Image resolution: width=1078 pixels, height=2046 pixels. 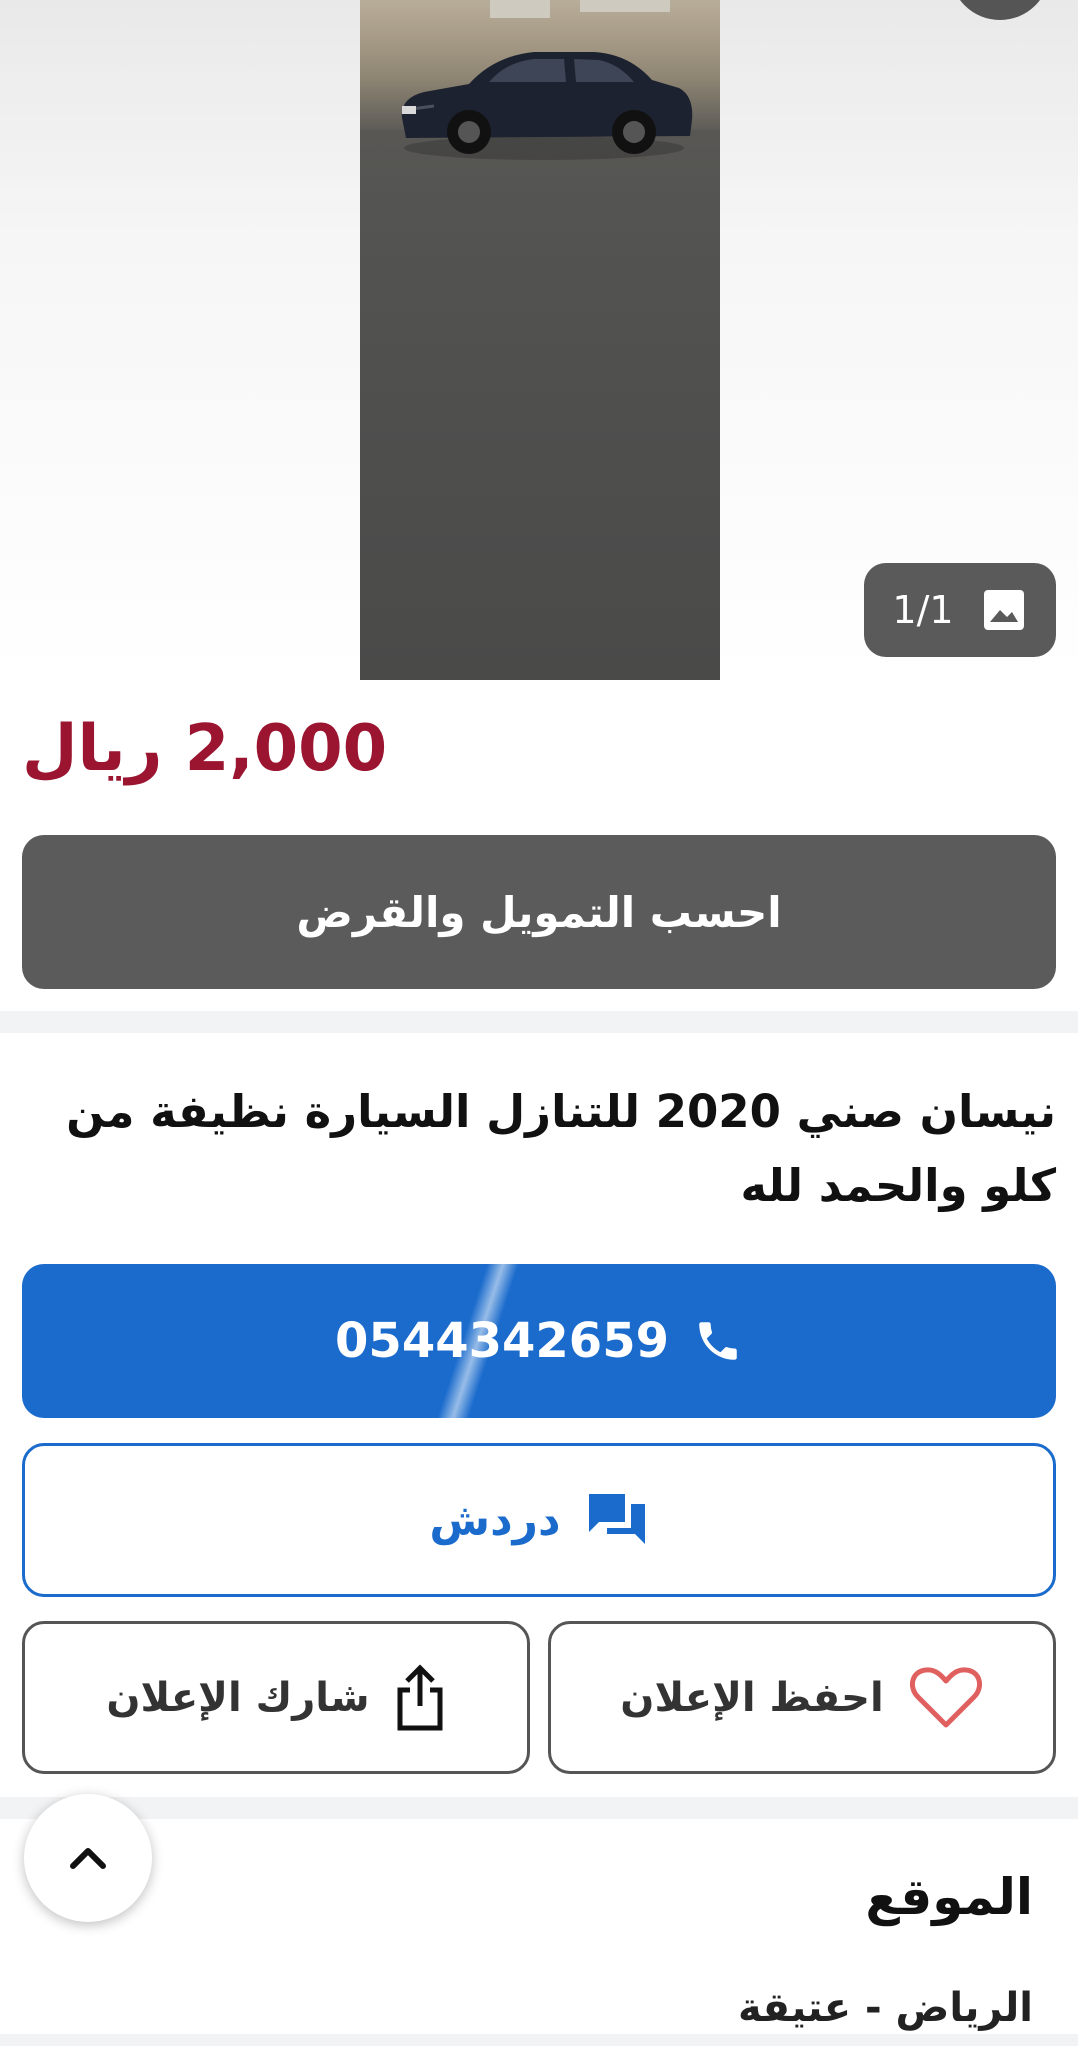 I want to click on chat-label: دردش, so click(x=495, y=1520).